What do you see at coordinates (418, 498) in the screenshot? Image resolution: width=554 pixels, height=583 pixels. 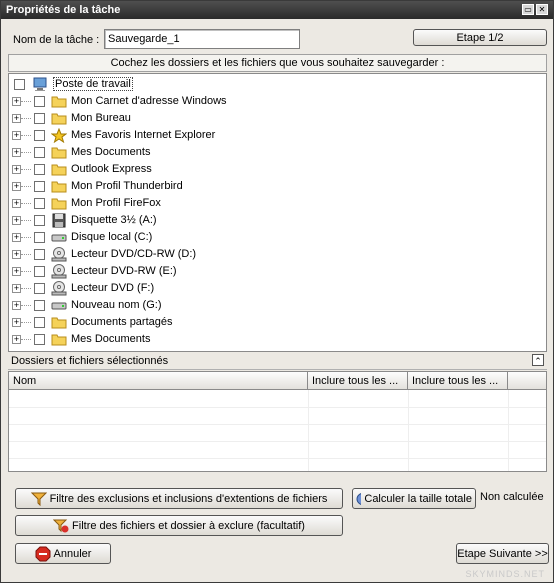 I see `compute-size-label: Calculer la taille totale` at bounding box center [418, 498].